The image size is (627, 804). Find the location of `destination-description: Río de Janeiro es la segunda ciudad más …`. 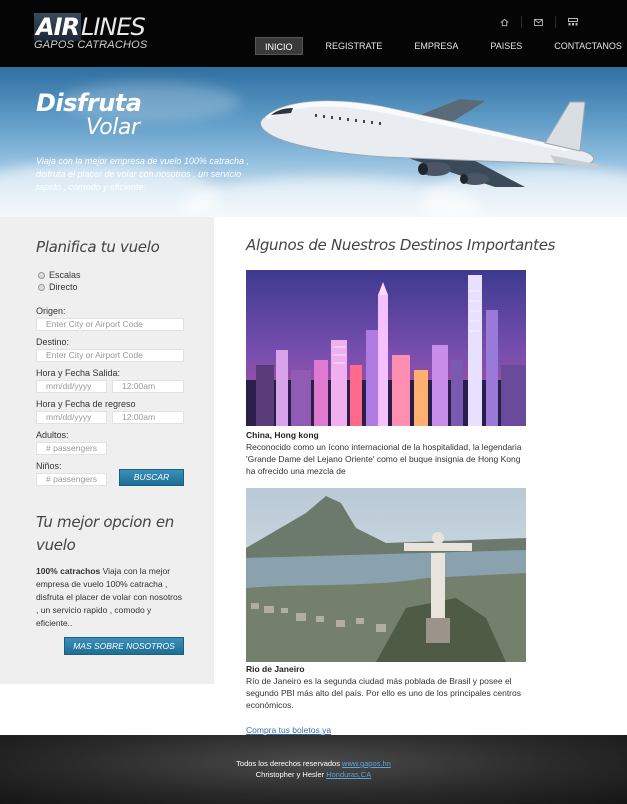

destination-description: Río de Janeiro es la segunda ciudad más … is located at coordinates (383, 693).